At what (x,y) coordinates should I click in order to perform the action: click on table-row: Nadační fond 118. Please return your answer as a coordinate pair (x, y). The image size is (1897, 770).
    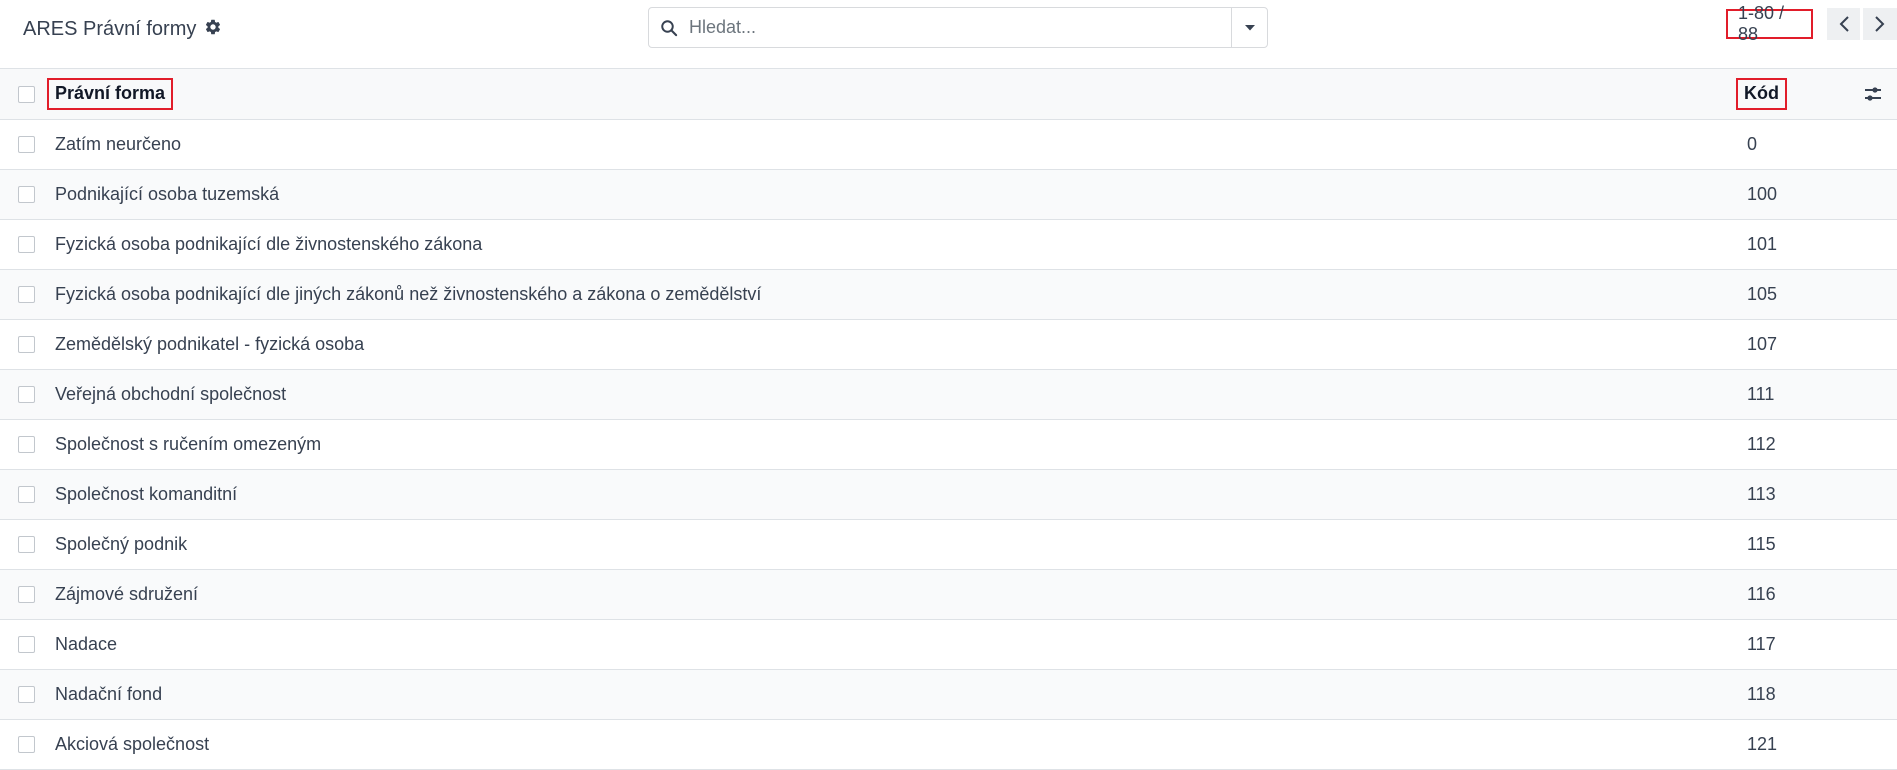
    Looking at the image, I should click on (948, 694).